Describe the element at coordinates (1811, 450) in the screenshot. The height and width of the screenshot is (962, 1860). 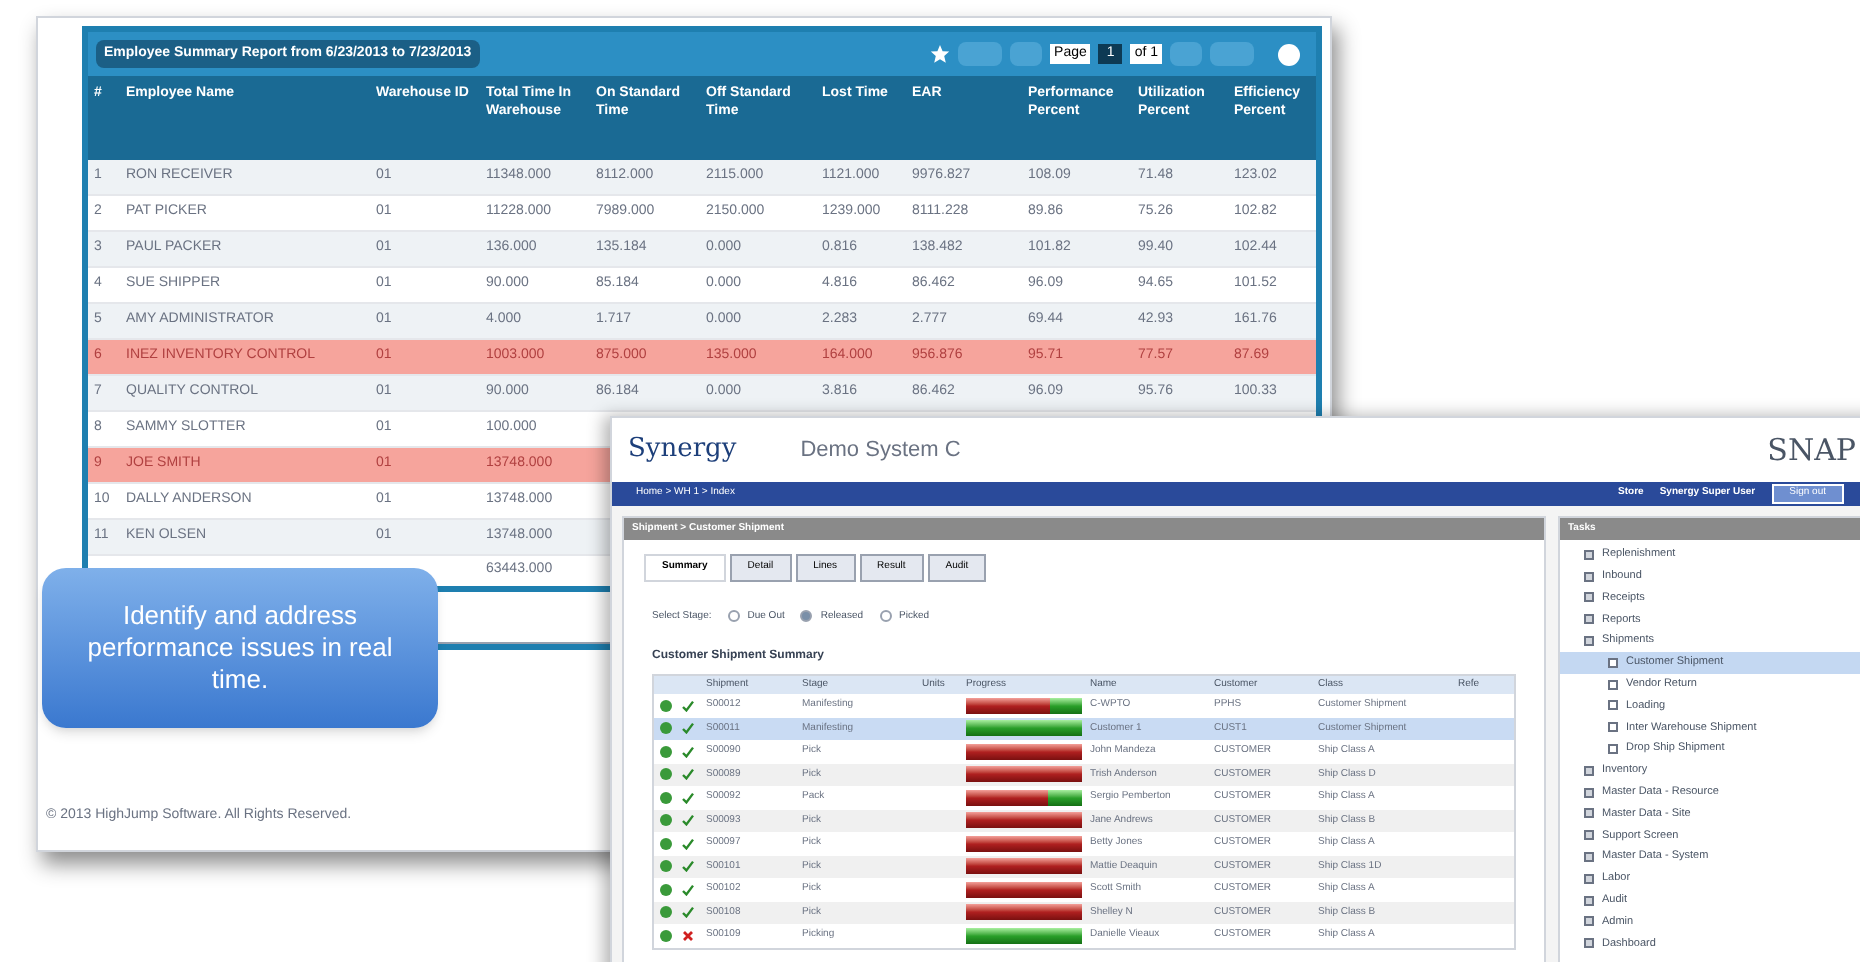
I see `brand-logo: SNAP` at that location.